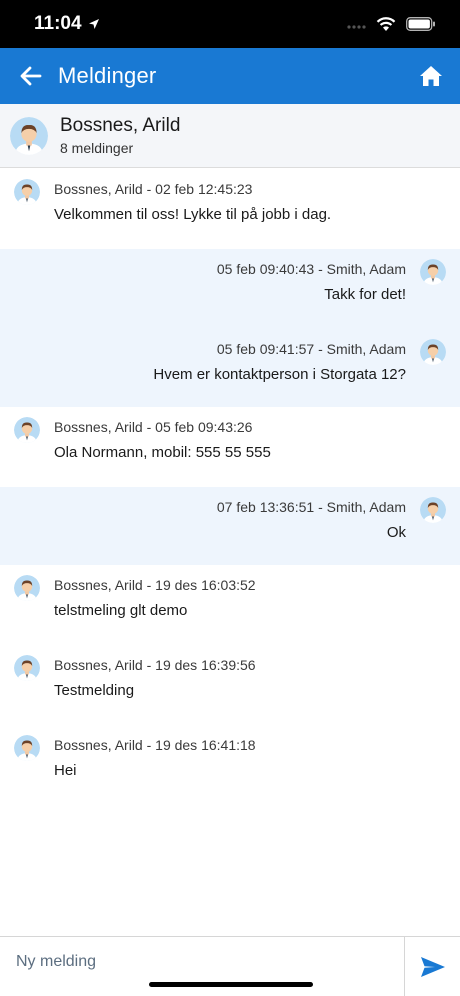 Image resolution: width=460 pixels, height=996 pixels. Describe the element at coordinates (107, 75) in the screenshot. I see `page-title: Meldinger` at that location.